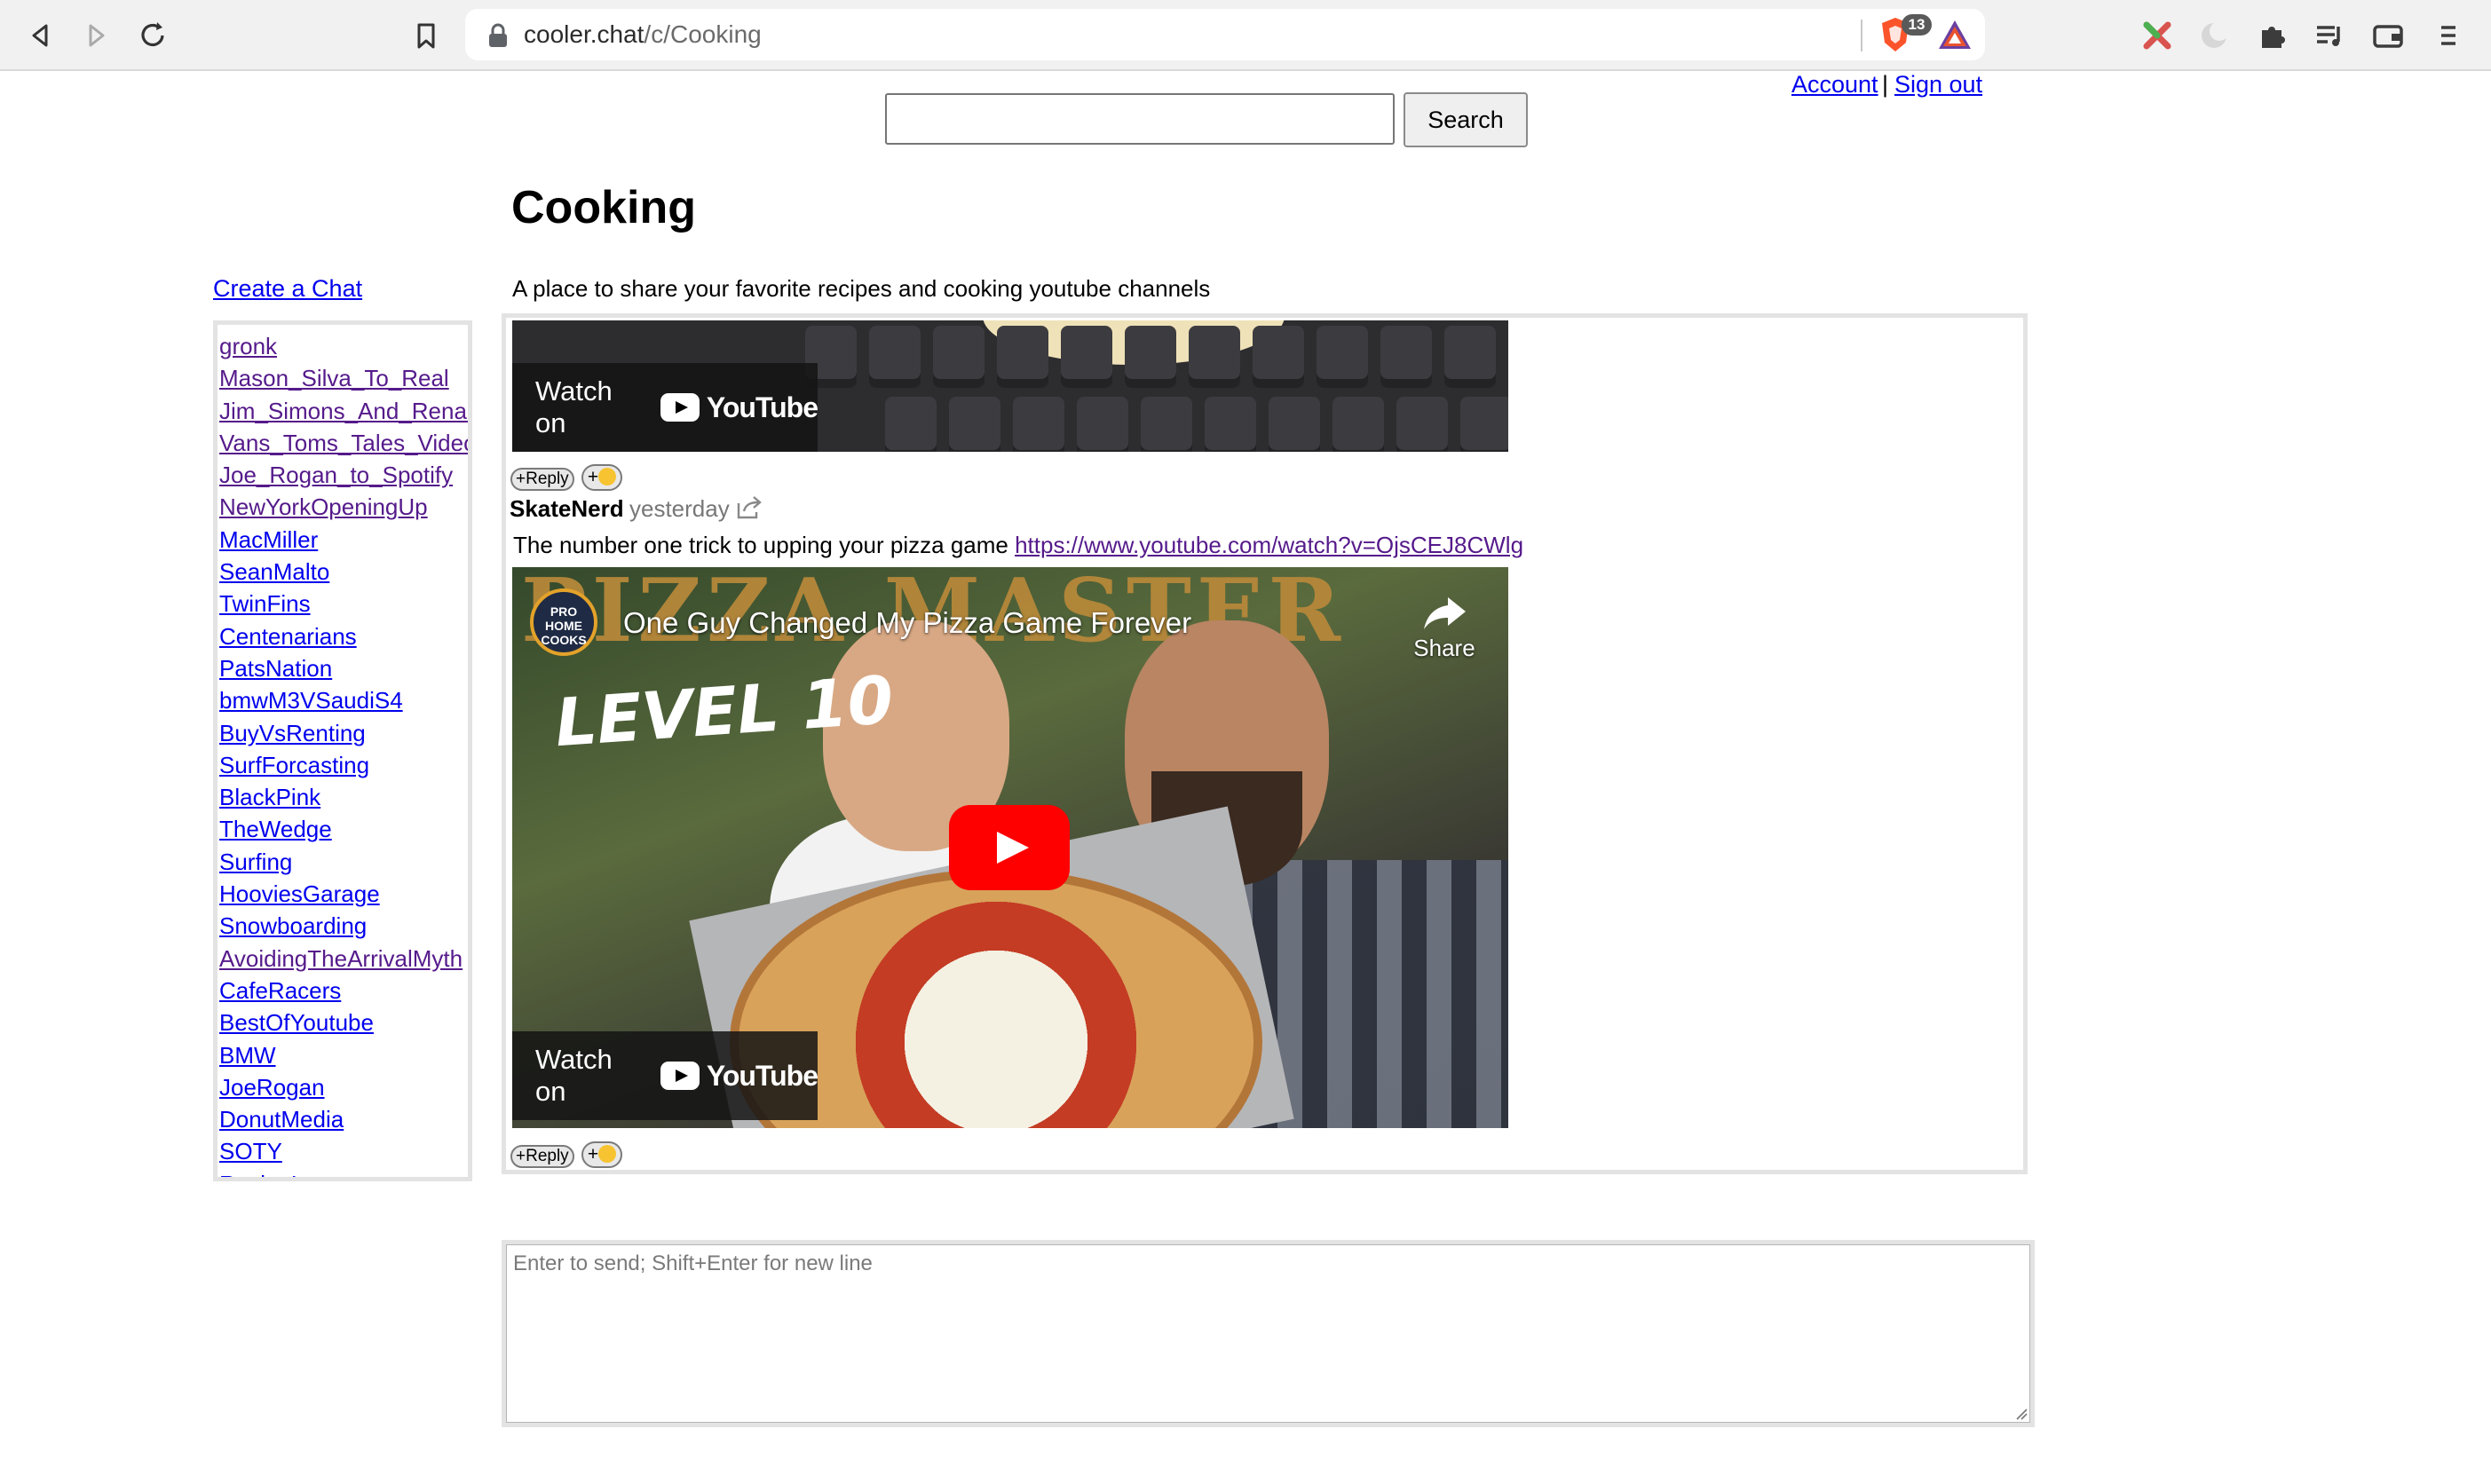 Image resolution: width=2491 pixels, height=1484 pixels. What do you see at coordinates (343, 991) in the screenshot?
I see `chat-list-item: CafeRacers` at bounding box center [343, 991].